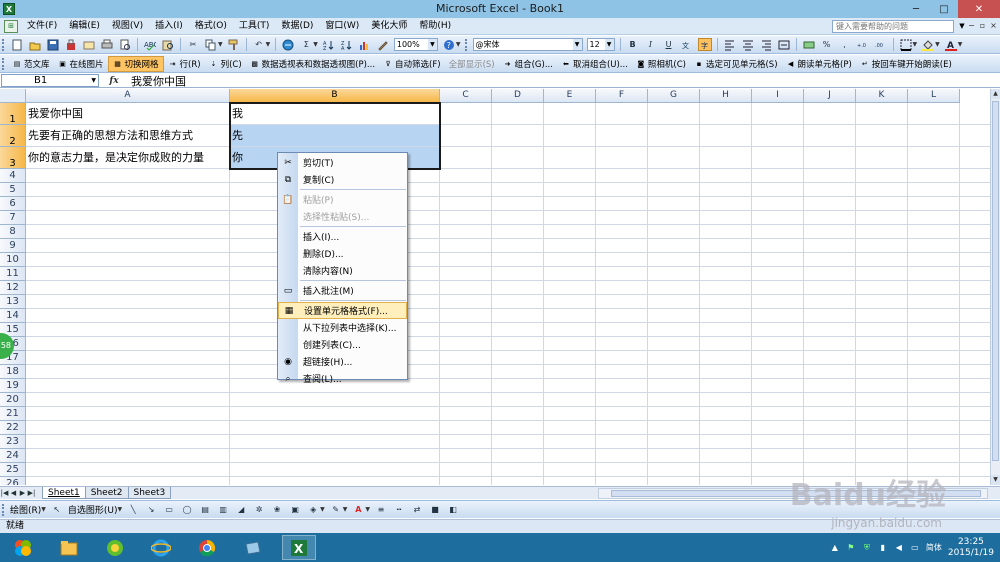 The height and width of the screenshot is (562, 1000). What do you see at coordinates (674, 96) in the screenshot?
I see `column-header-g: G` at bounding box center [674, 96].